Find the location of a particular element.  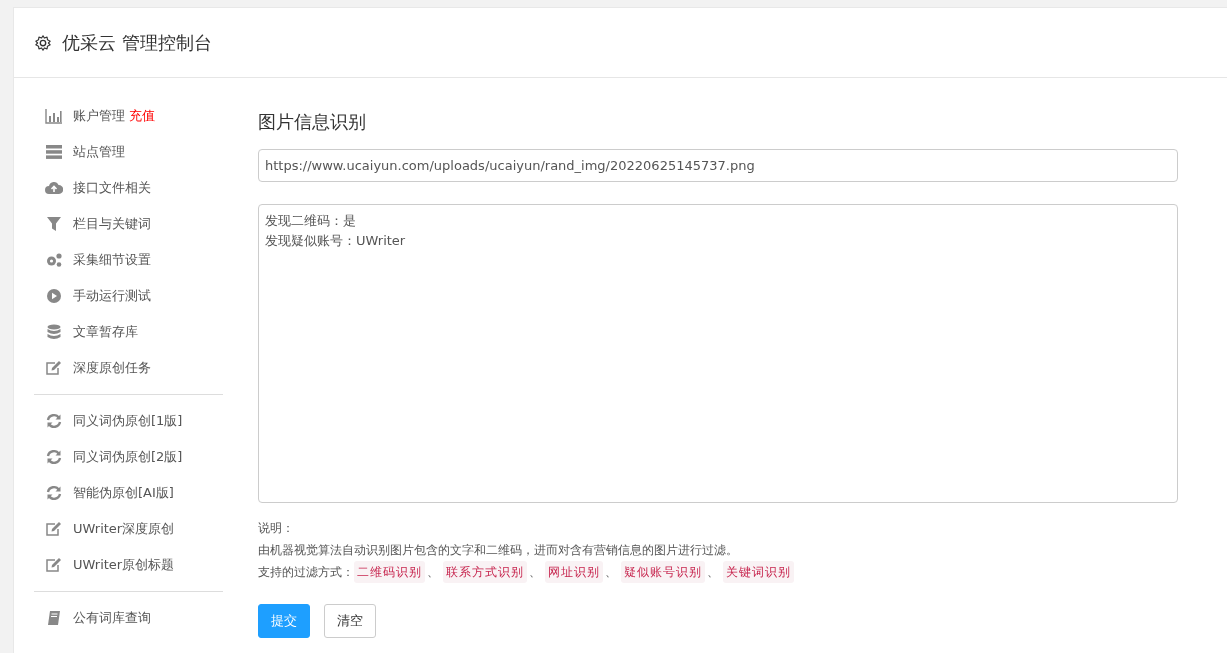

sidebar-link: 智能伪原创[AI版] is located at coordinates (123, 493).